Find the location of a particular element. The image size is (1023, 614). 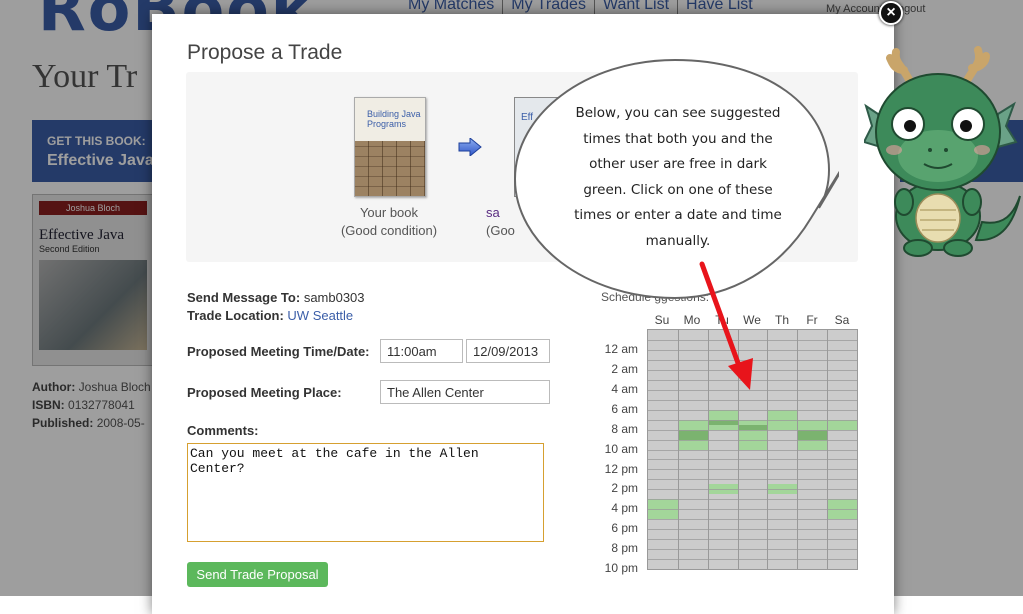

day-th: Th is located at coordinates (781, 320).